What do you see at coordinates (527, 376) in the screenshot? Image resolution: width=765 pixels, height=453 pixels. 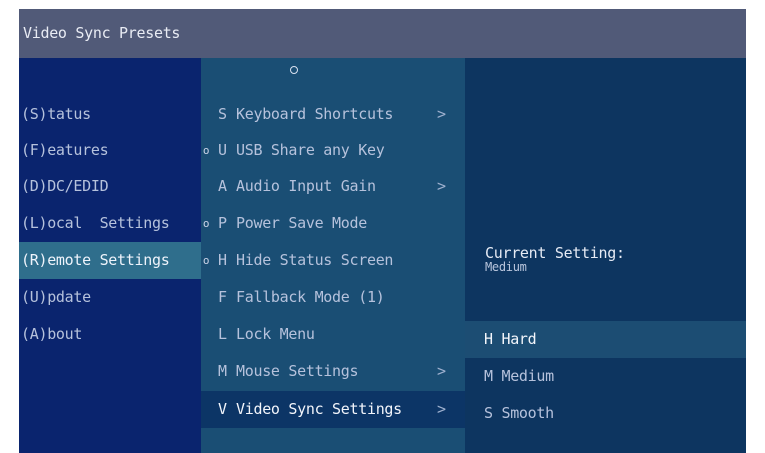 I see `option-label: Medium` at bounding box center [527, 376].